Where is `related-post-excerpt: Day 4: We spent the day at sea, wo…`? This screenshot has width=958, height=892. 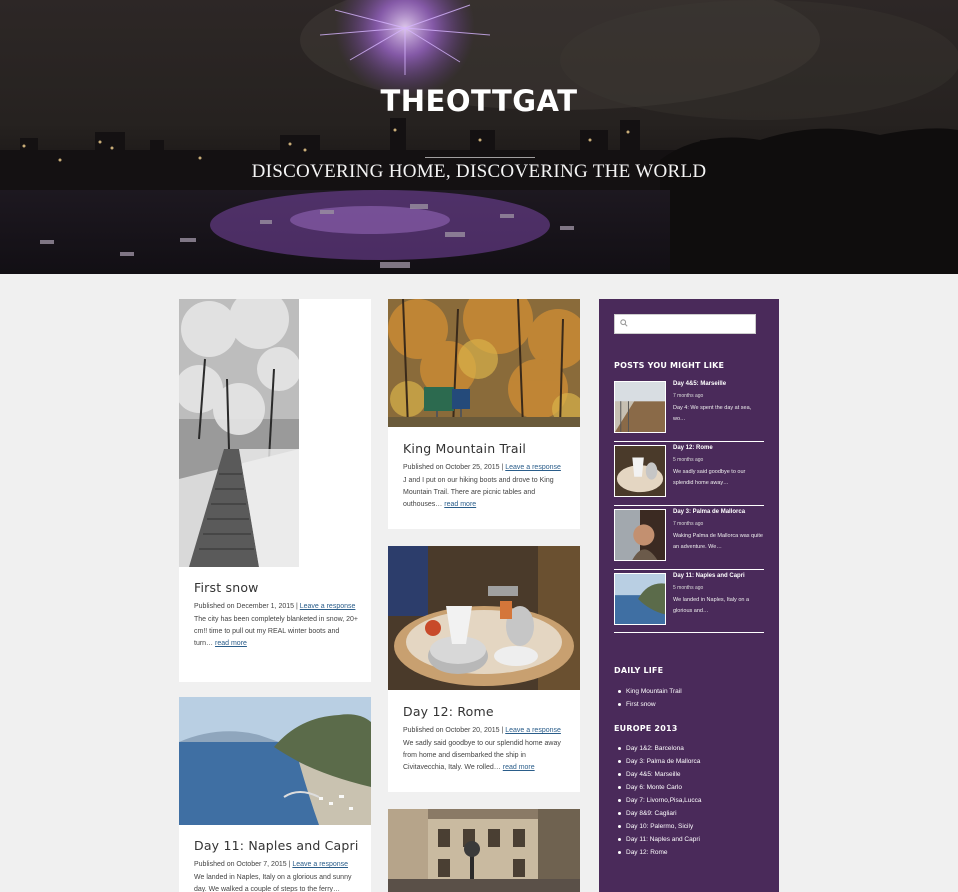 related-post-excerpt: Day 4: We spent the day at sea, wo… is located at coordinates (712, 413).